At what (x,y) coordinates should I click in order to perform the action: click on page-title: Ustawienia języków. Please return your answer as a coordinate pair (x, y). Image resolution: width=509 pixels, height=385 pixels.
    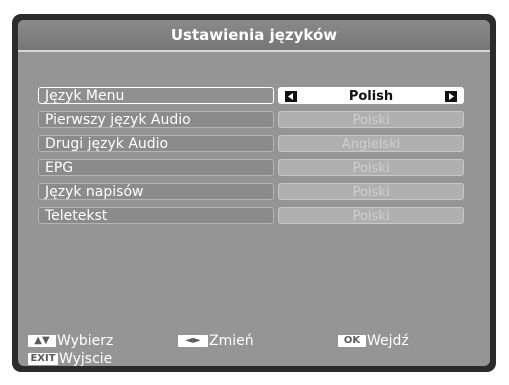
    Looking at the image, I should click on (254, 36).